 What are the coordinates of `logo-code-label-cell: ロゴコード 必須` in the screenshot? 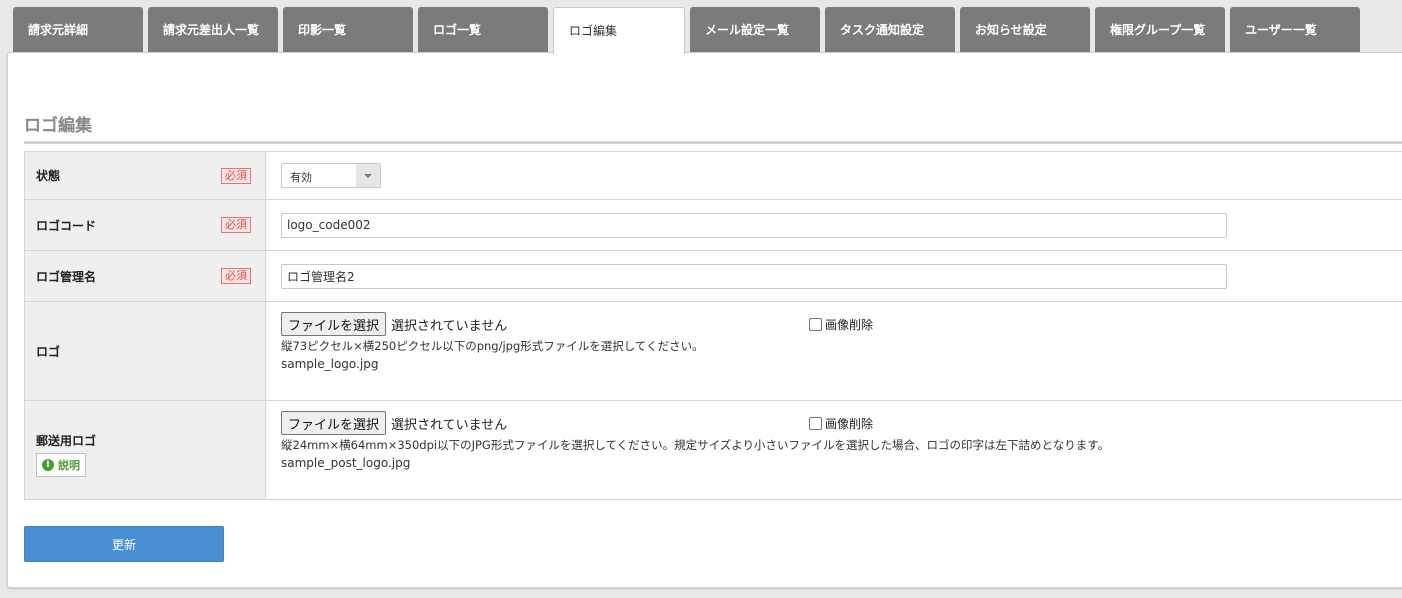 It's located at (145, 225).